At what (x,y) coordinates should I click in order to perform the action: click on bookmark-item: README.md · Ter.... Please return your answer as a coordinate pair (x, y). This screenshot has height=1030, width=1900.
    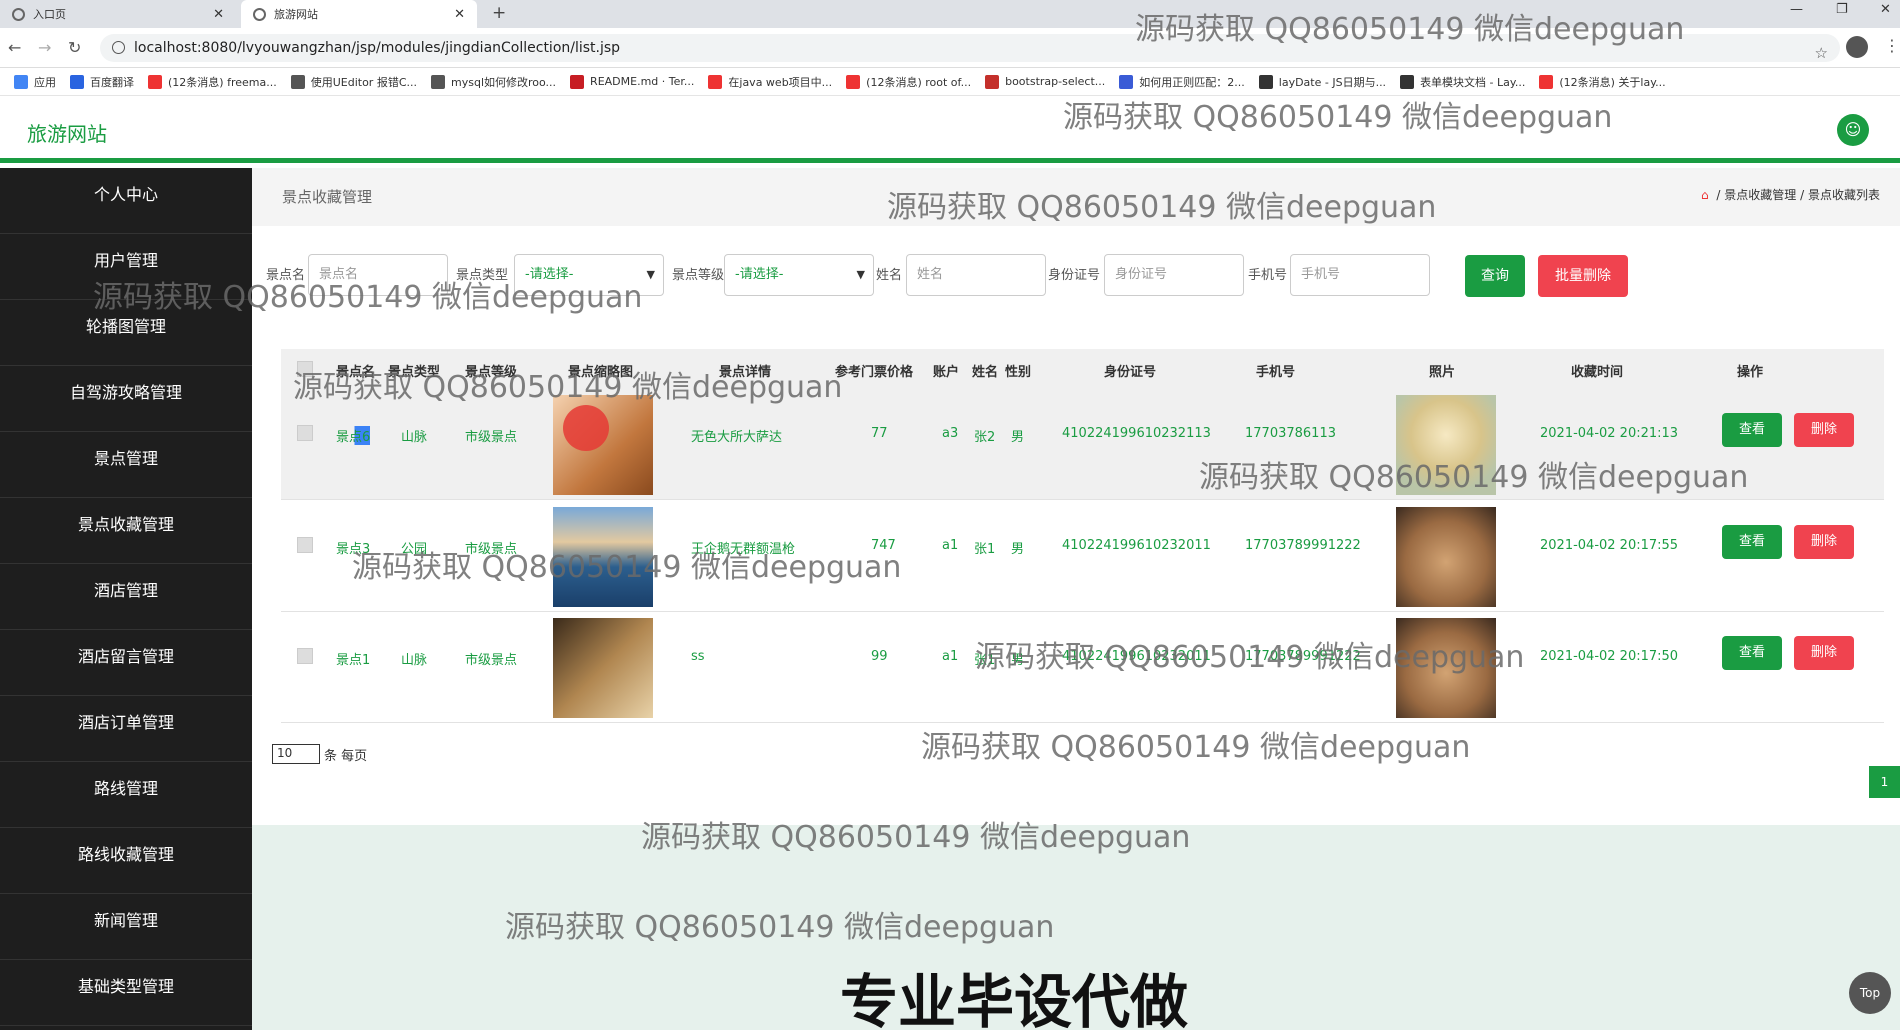
    Looking at the image, I should click on (632, 81).